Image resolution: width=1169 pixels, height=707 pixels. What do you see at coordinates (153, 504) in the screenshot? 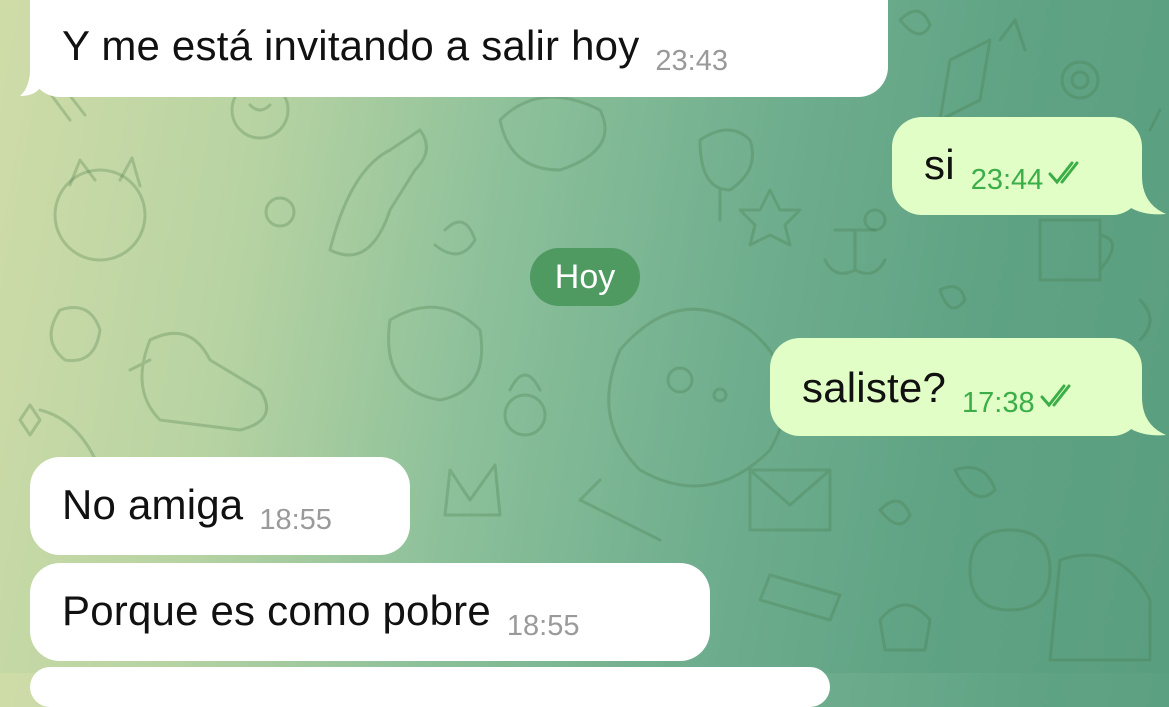
I see `message-text: No amiga` at bounding box center [153, 504].